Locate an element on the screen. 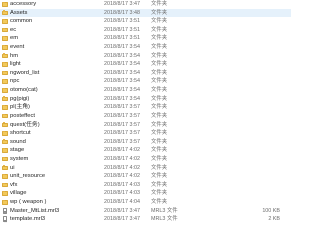  file-name: pl(主角) is located at coordinates (20, 107).